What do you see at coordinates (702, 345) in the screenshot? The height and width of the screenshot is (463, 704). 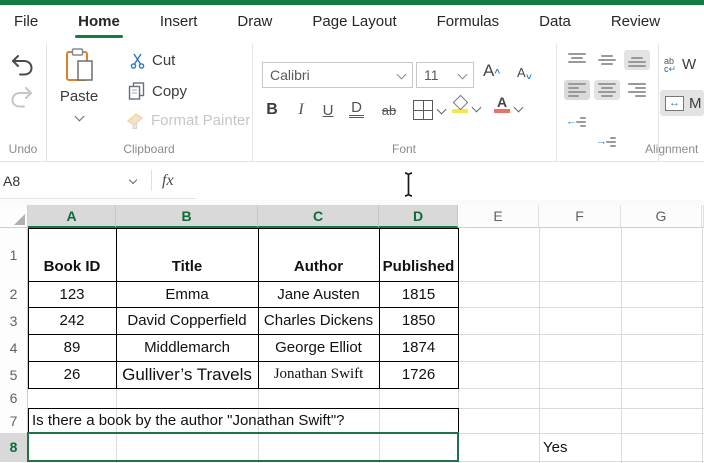 I see `gridline` at bounding box center [702, 345].